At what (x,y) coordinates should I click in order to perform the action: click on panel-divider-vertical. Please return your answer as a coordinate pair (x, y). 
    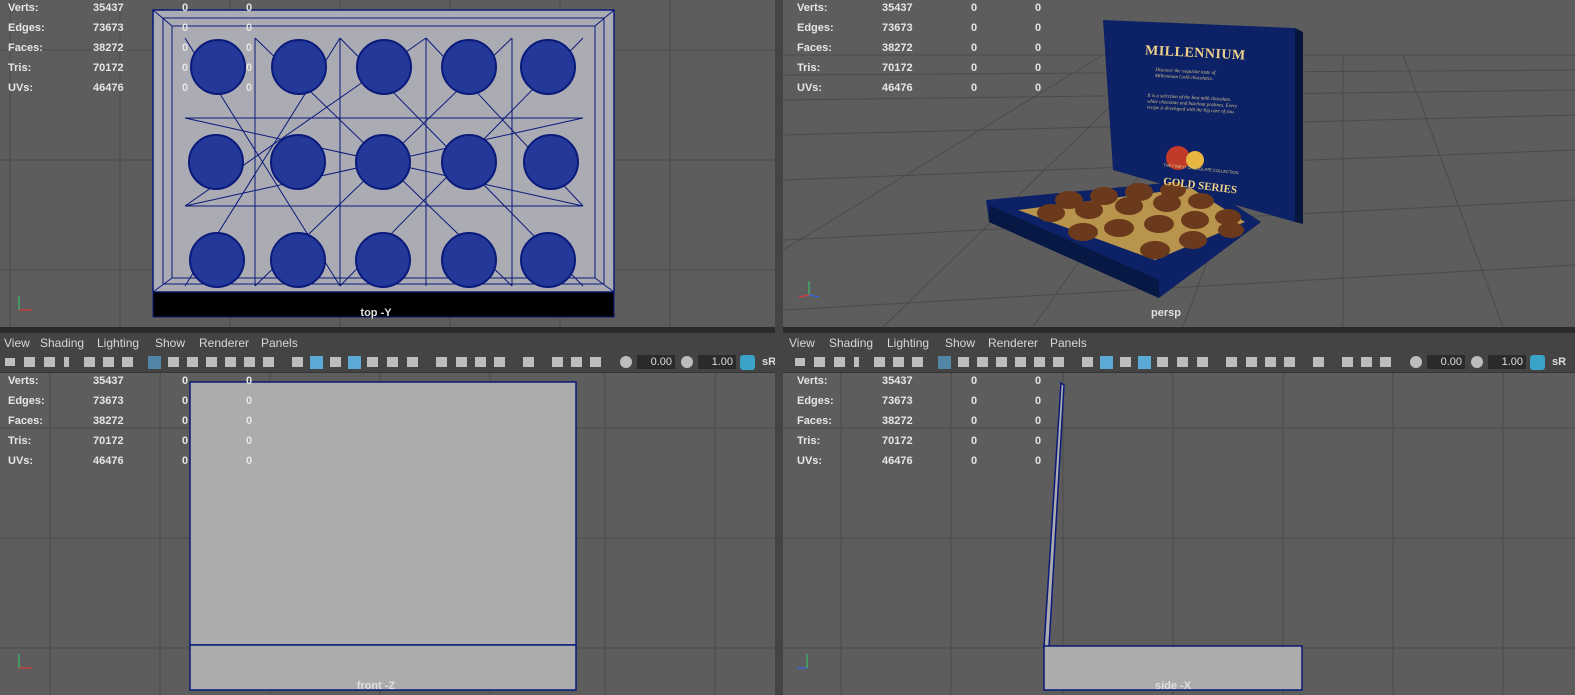
    Looking at the image, I should click on (779, 347).